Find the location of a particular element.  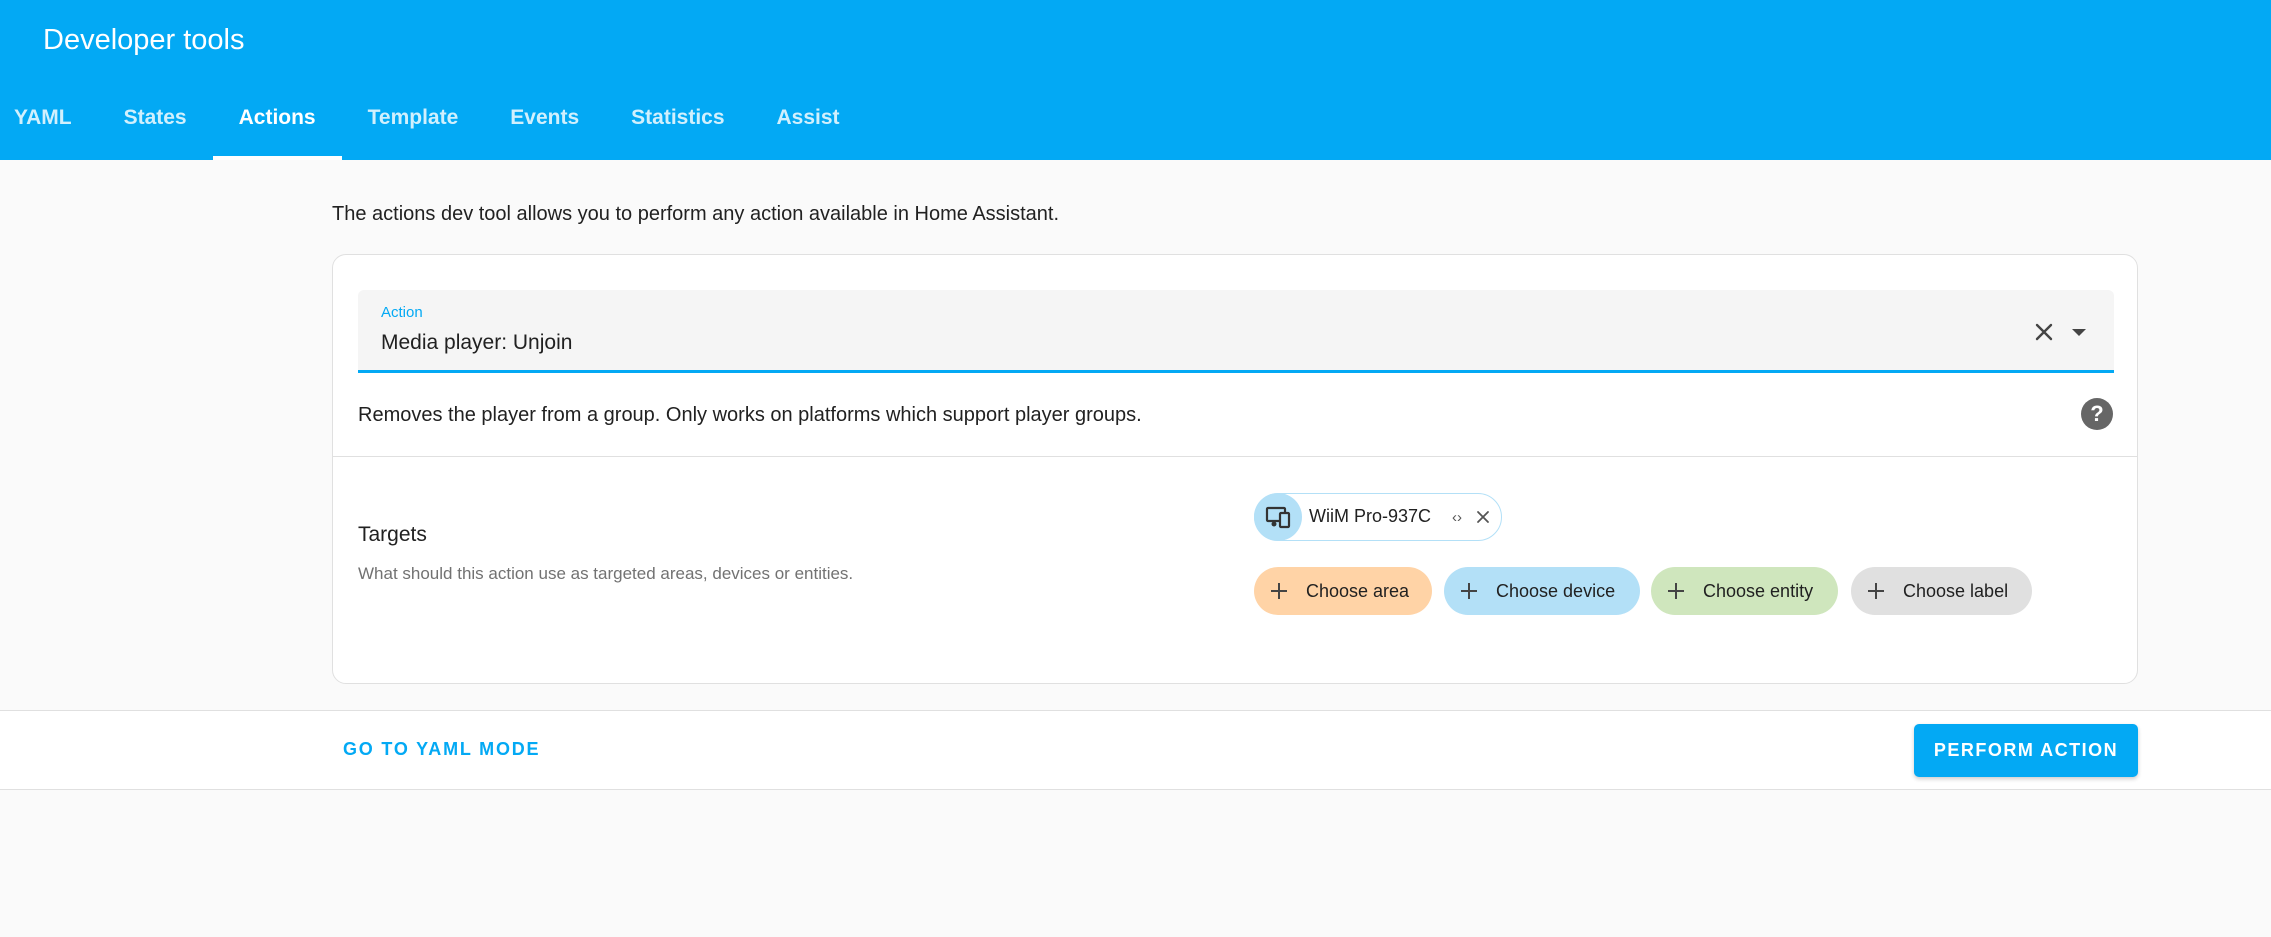

go-to-yaml-mode-button: GO TO YAML MODE is located at coordinates (441, 749).